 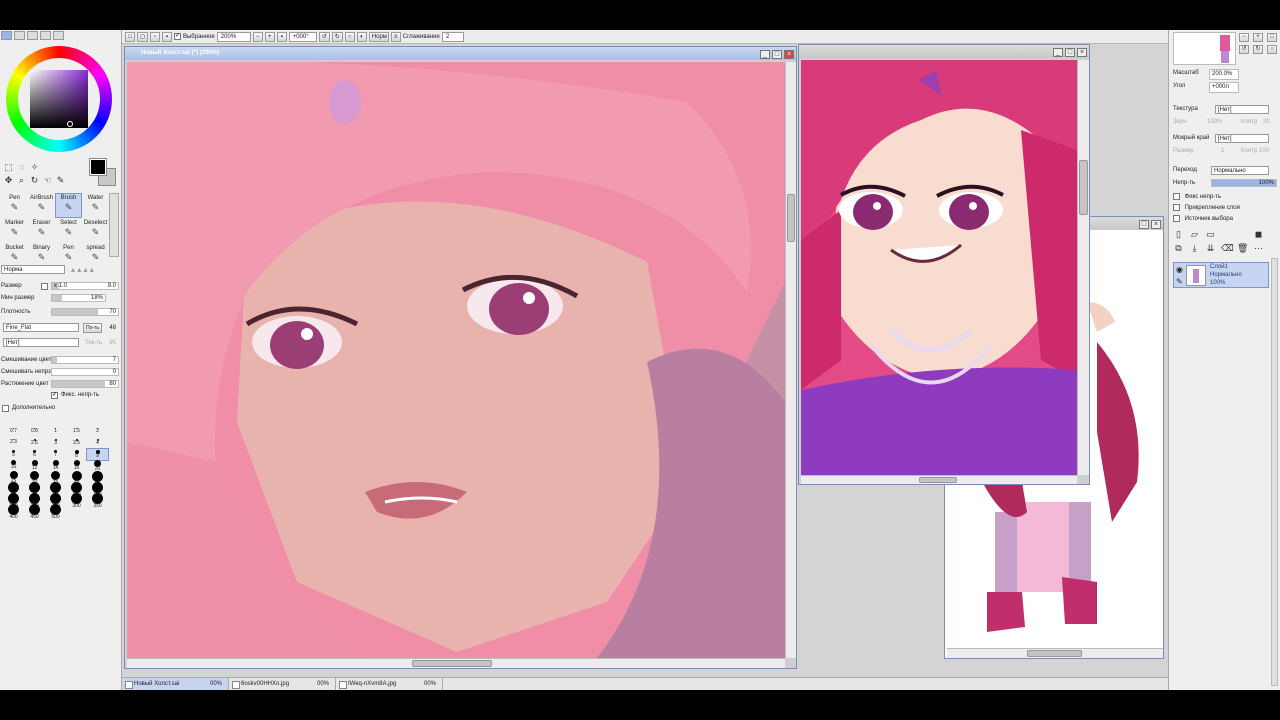 What do you see at coordinates (60, 180) in the screenshot?
I see `eyedropper-icon: ✎` at bounding box center [60, 180].